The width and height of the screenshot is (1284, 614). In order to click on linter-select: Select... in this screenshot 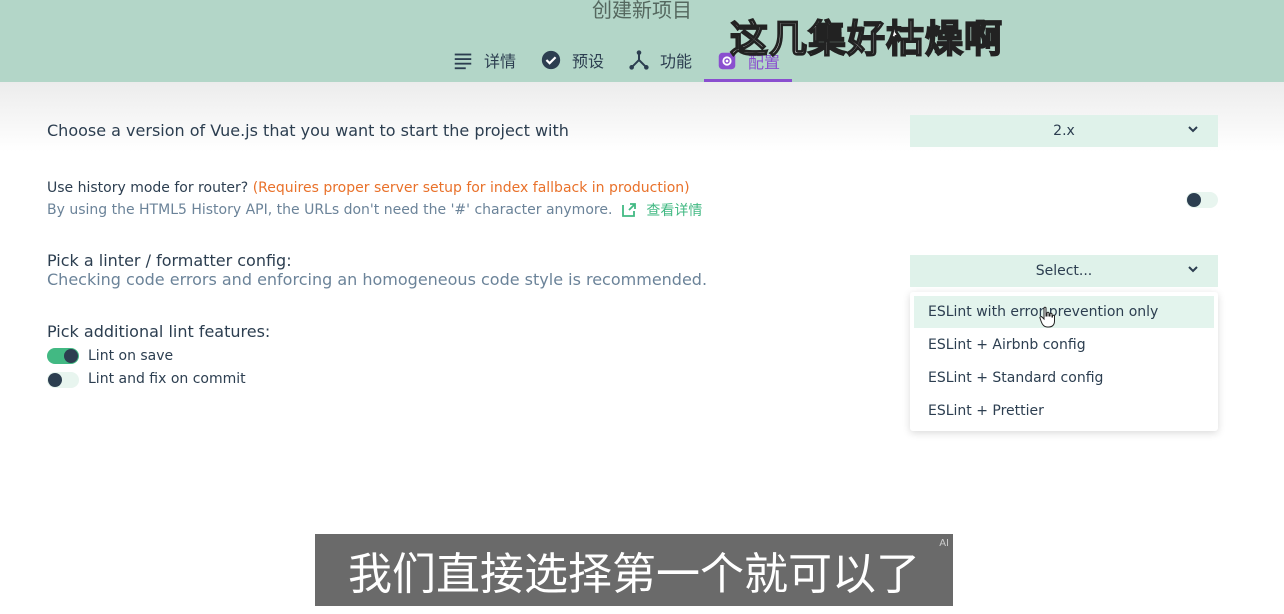, I will do `click(1064, 271)`.